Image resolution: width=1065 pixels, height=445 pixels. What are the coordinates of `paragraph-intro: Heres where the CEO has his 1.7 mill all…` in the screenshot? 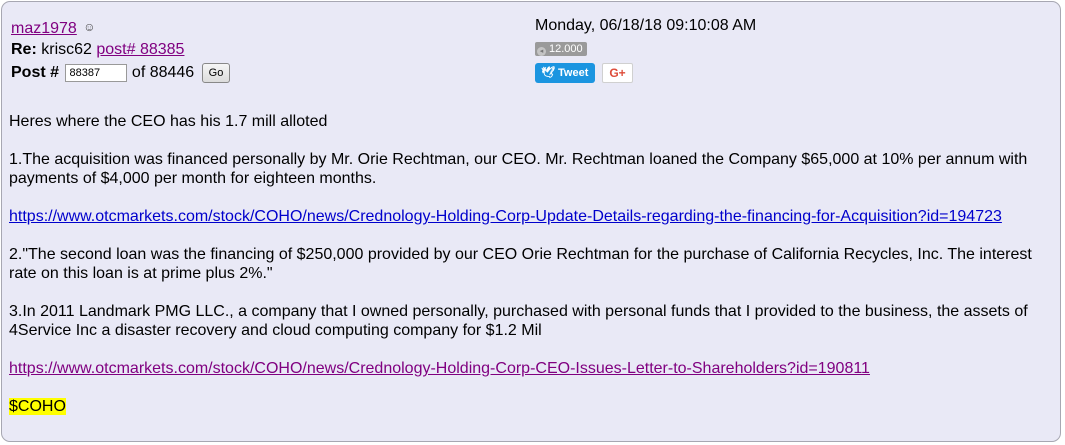 It's located at (168, 121).